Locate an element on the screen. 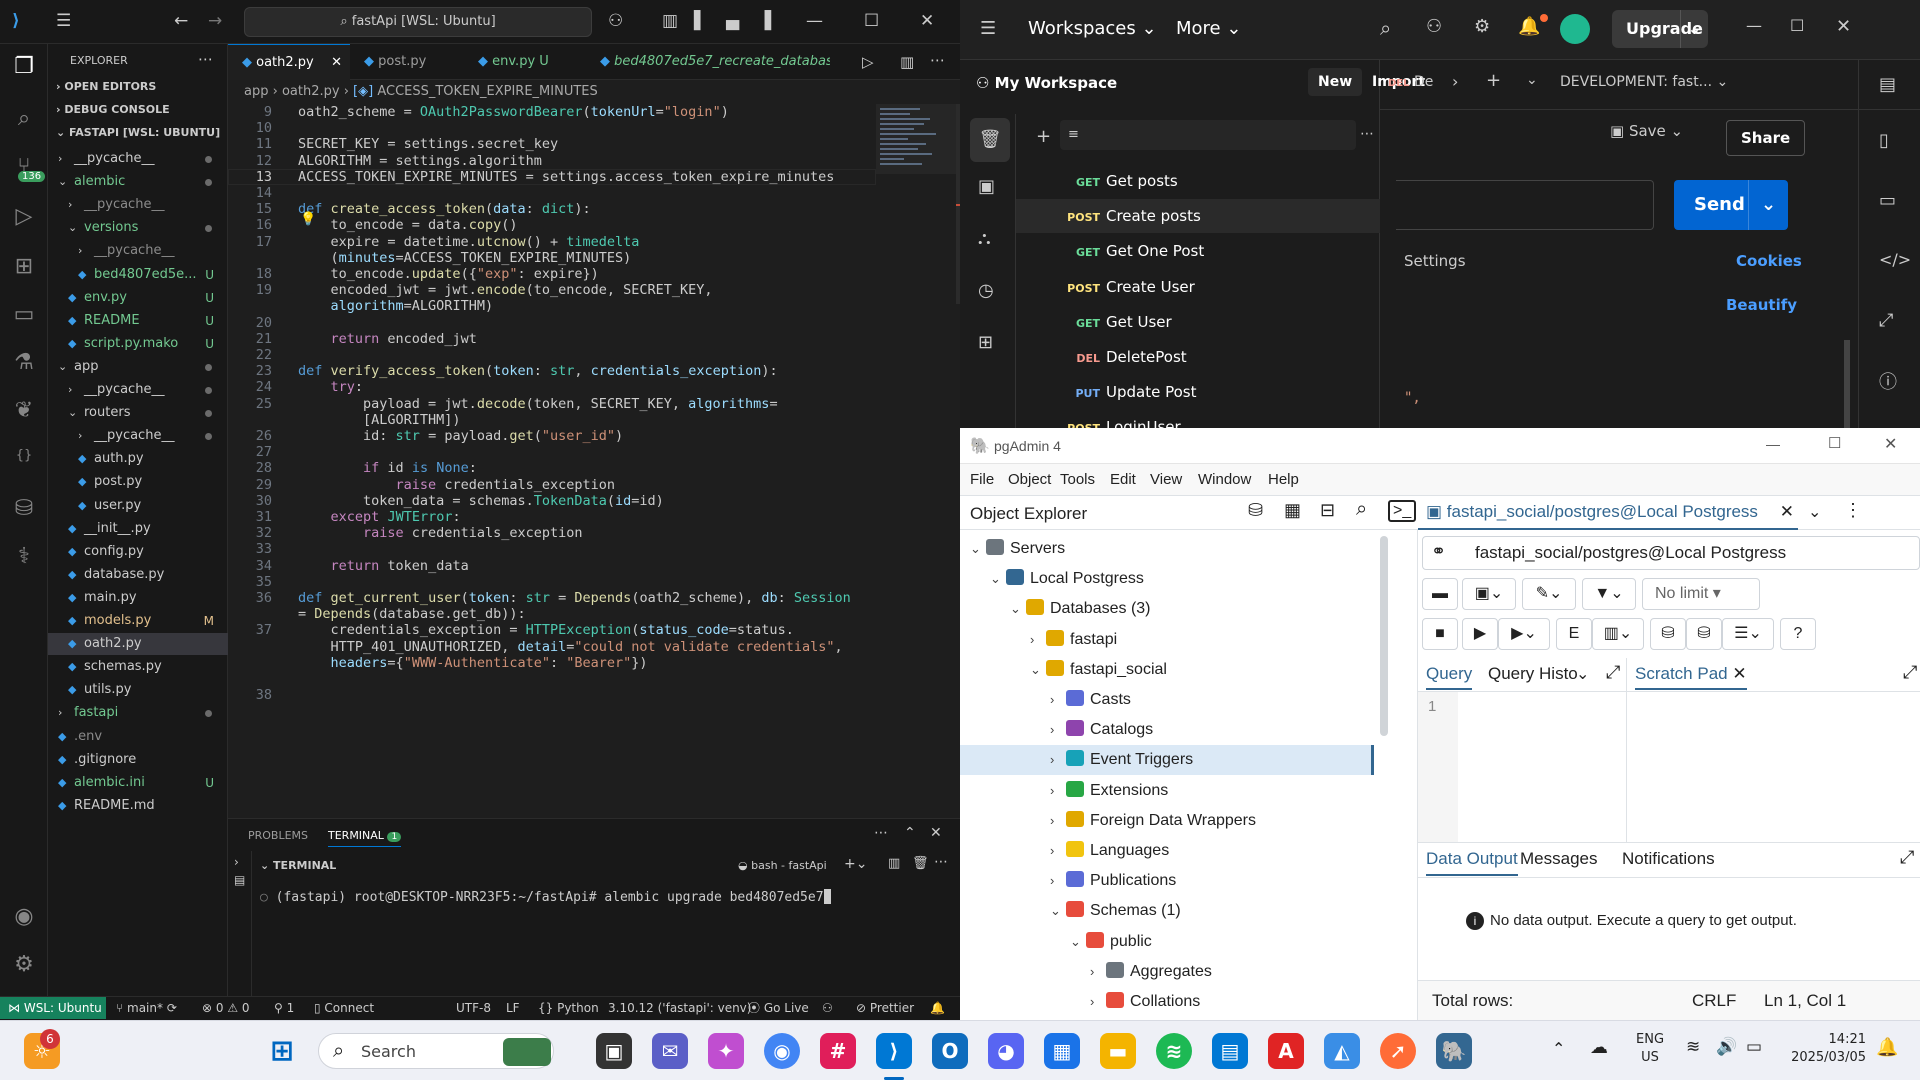 This screenshot has width=1920, height=1080. url-input is located at coordinates (1525, 205).